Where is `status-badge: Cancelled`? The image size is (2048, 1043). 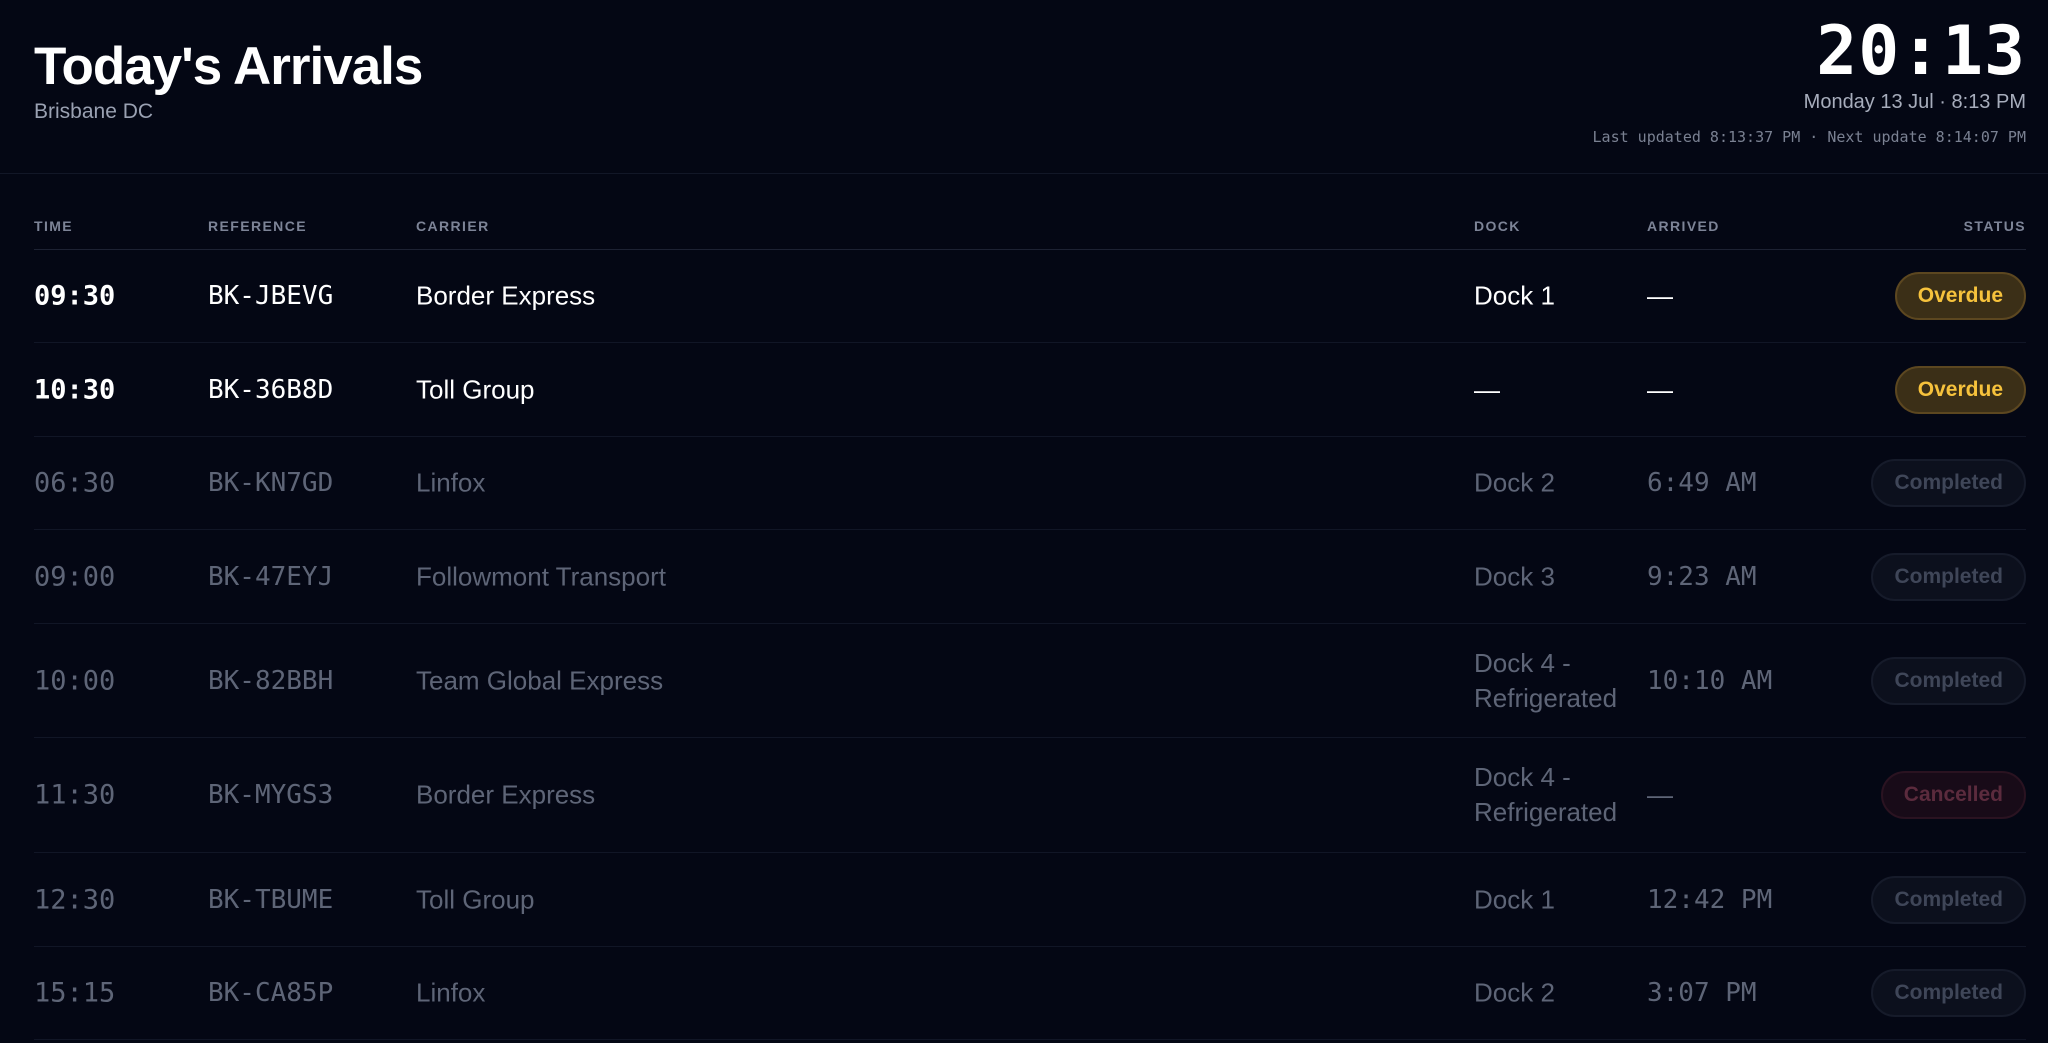 status-badge: Cancelled is located at coordinates (1953, 795).